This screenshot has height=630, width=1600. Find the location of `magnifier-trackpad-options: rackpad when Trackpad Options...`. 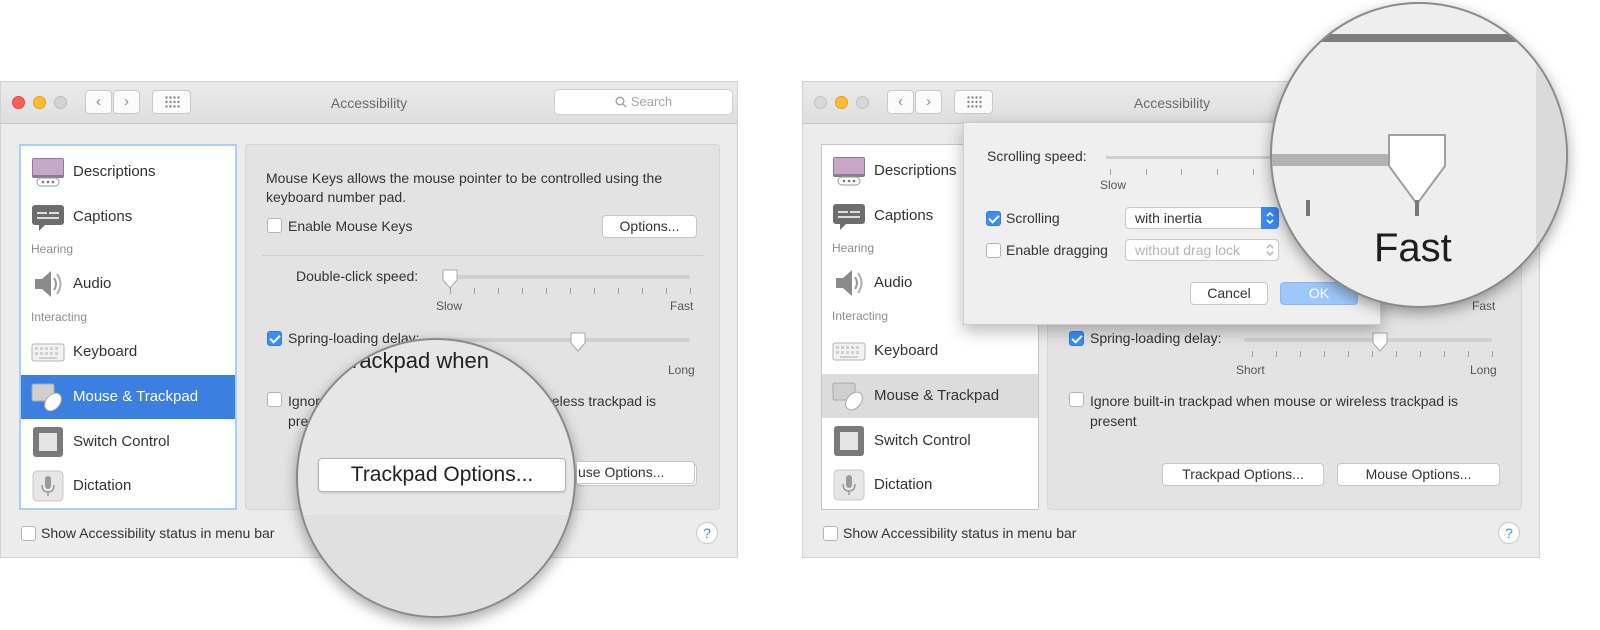

magnifier-trackpad-options: rackpad when Trackpad Options... is located at coordinates (436, 478).